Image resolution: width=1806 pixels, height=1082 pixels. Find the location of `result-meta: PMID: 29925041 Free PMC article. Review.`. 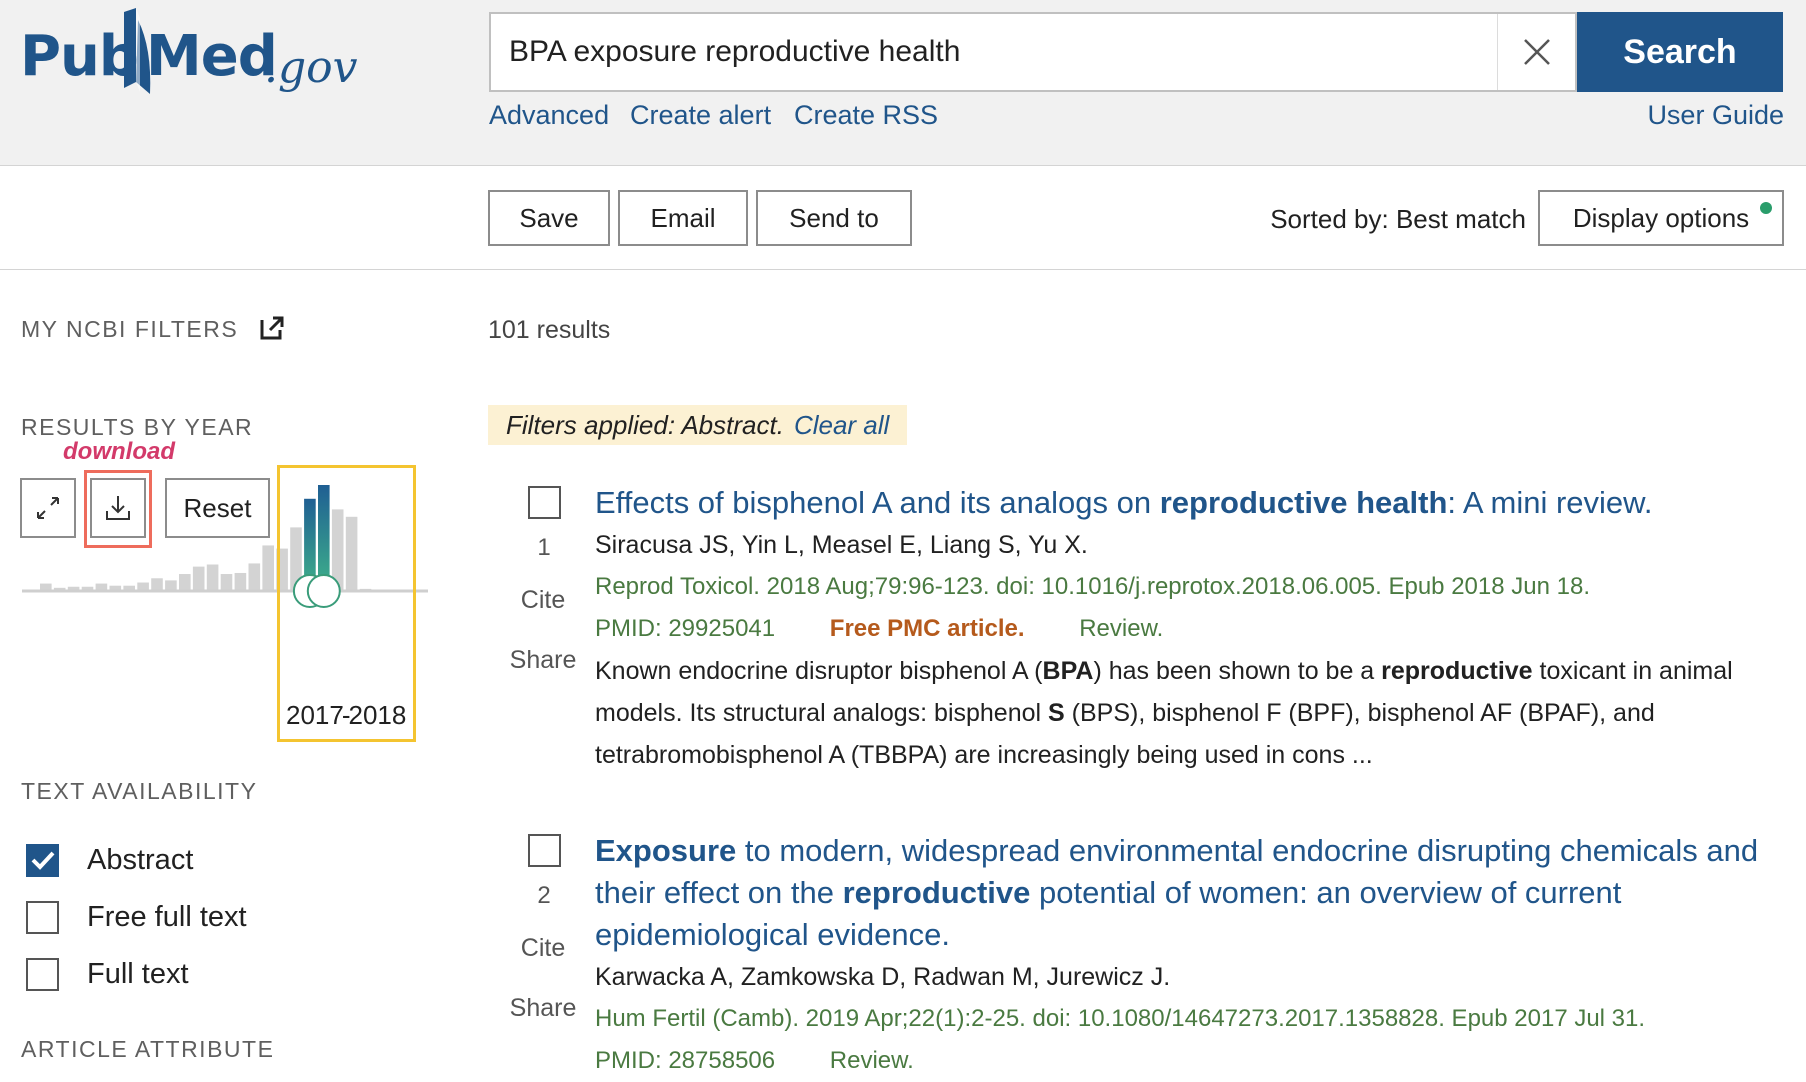

result-meta: PMID: 29925041 Free PMC article. Review. is located at coordinates (1190, 629).